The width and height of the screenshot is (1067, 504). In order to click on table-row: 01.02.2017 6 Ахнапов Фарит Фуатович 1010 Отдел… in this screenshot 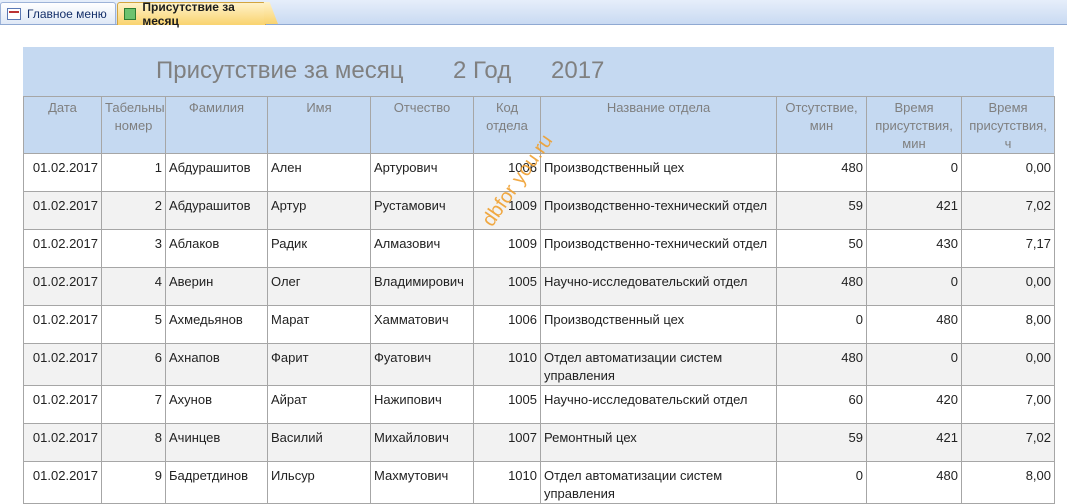, I will do `click(539, 364)`.